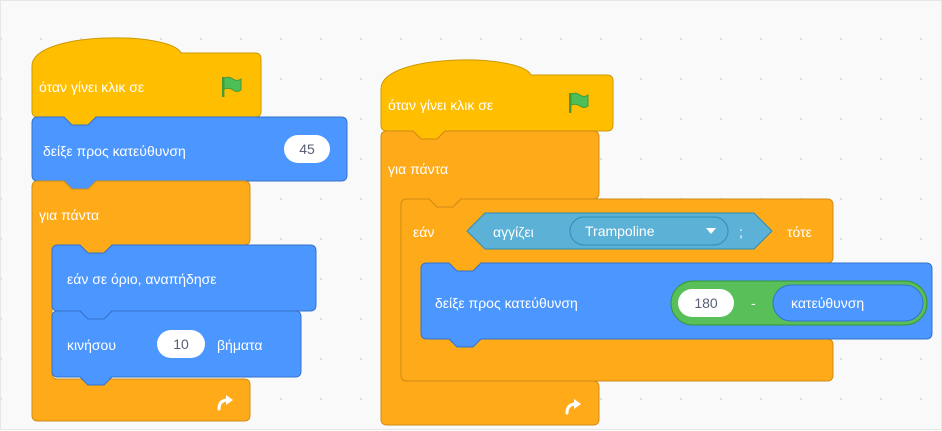 The width and height of the screenshot is (942, 431). What do you see at coordinates (240, 345) in the screenshot?
I see `move-unit-label: βήματα` at bounding box center [240, 345].